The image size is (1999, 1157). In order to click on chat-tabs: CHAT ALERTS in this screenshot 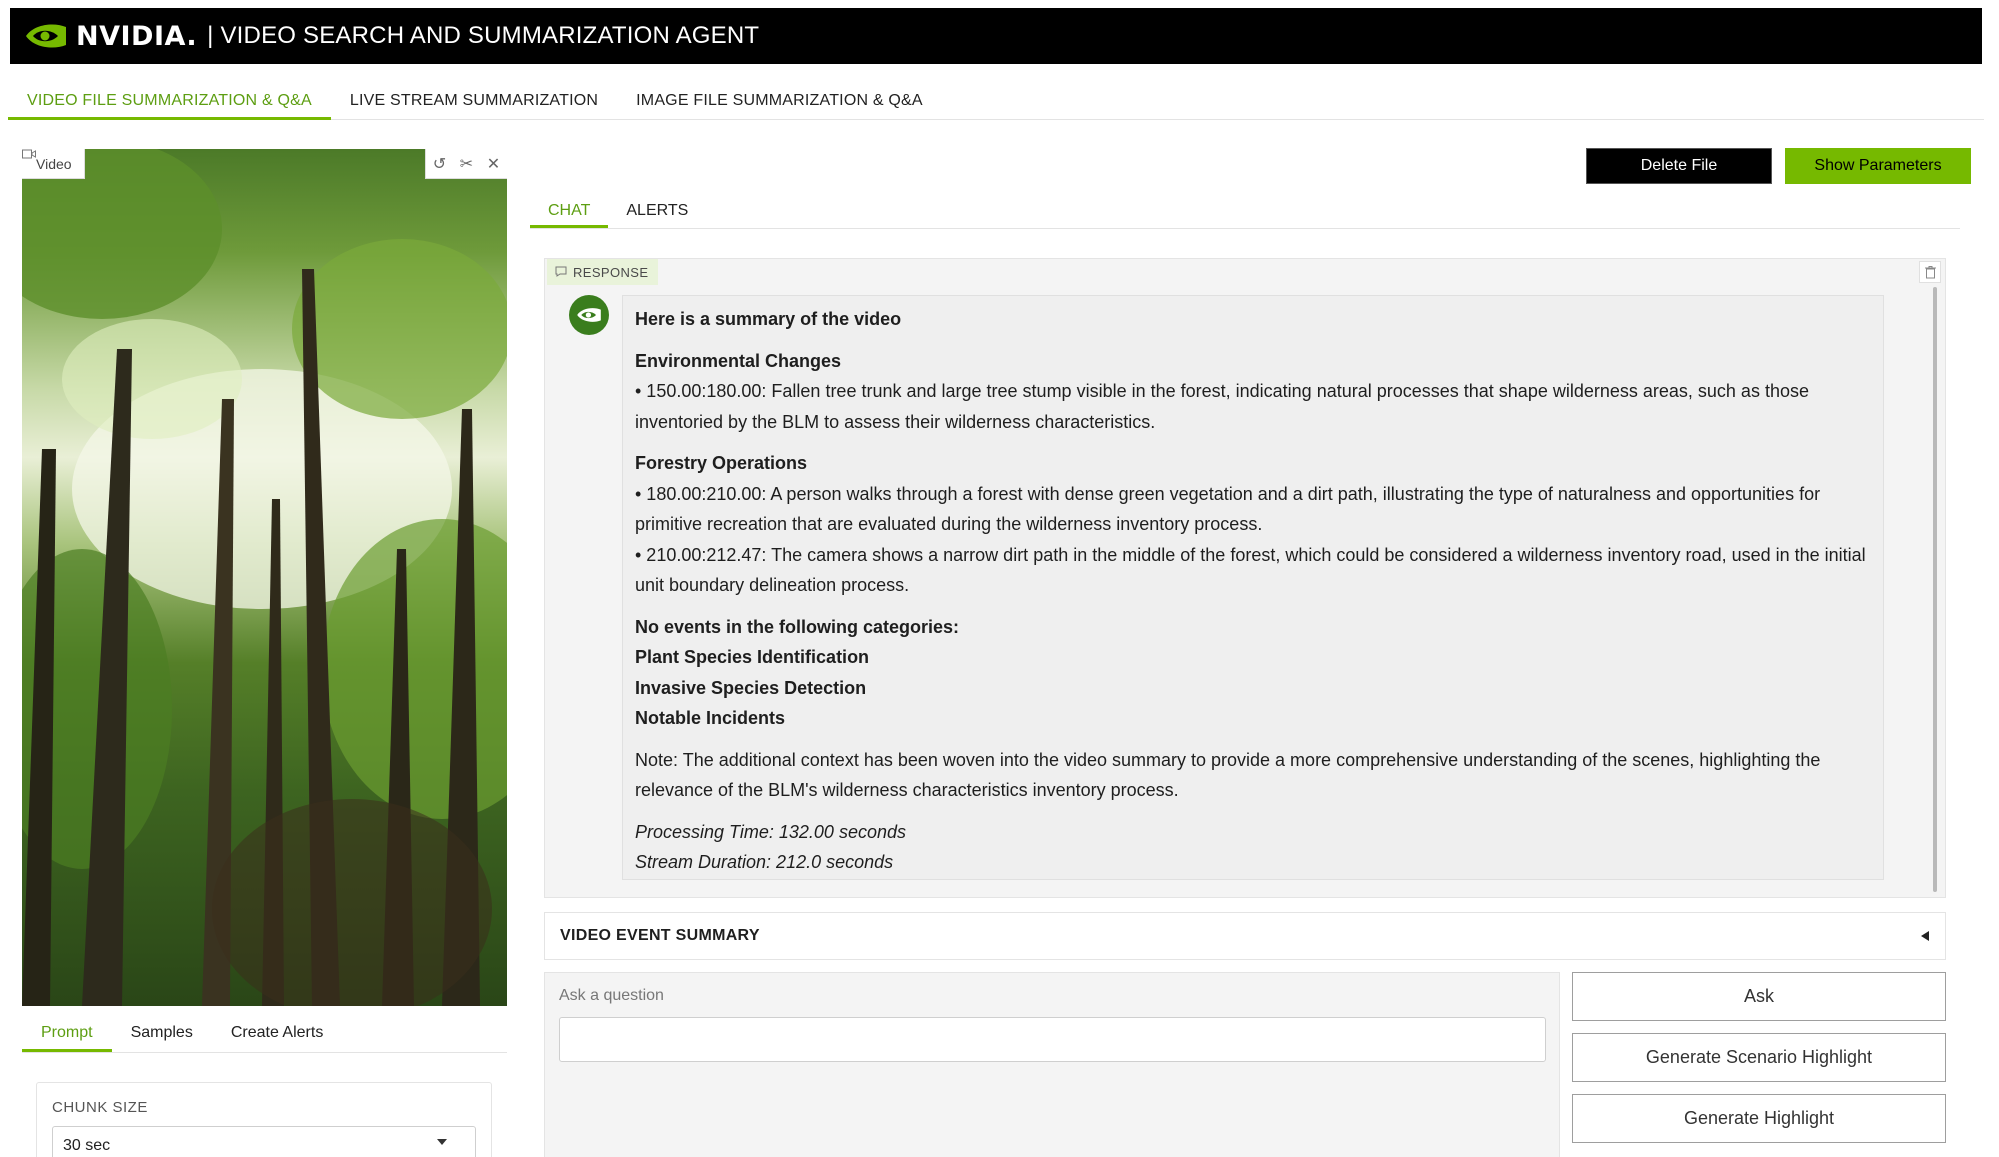, I will do `click(1245, 212)`.